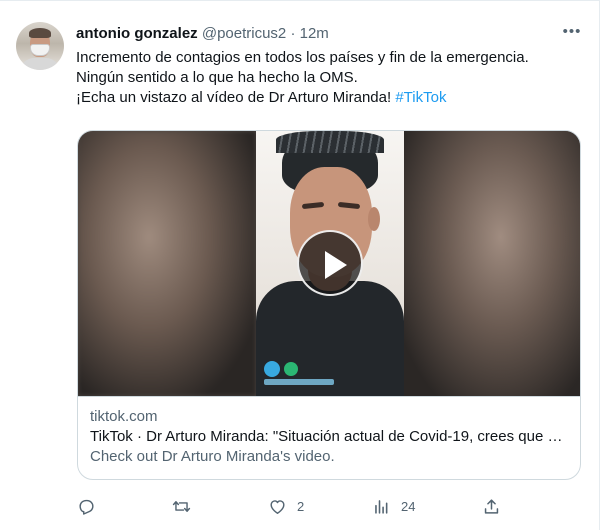 The image size is (616, 530). Describe the element at coordinates (167, 263) in the screenshot. I see `blurred-background-left` at that location.